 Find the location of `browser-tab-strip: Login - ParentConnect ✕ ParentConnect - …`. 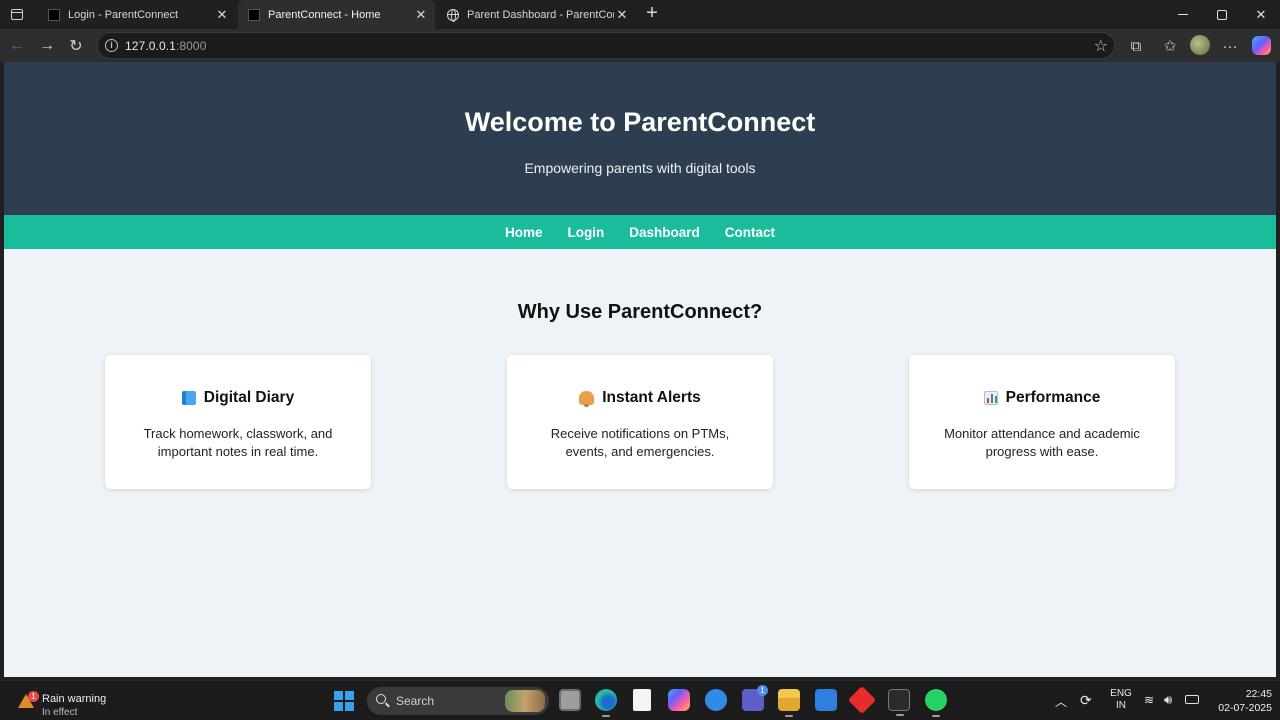

browser-tab-strip: Login - ParentConnect ✕ ParentConnect - … is located at coordinates (640, 14).